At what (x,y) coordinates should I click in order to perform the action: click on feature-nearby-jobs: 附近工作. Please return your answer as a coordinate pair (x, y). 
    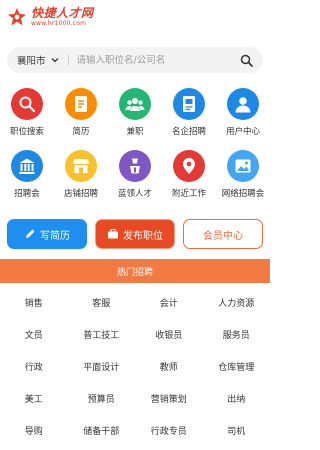
    Looking at the image, I should click on (189, 181).